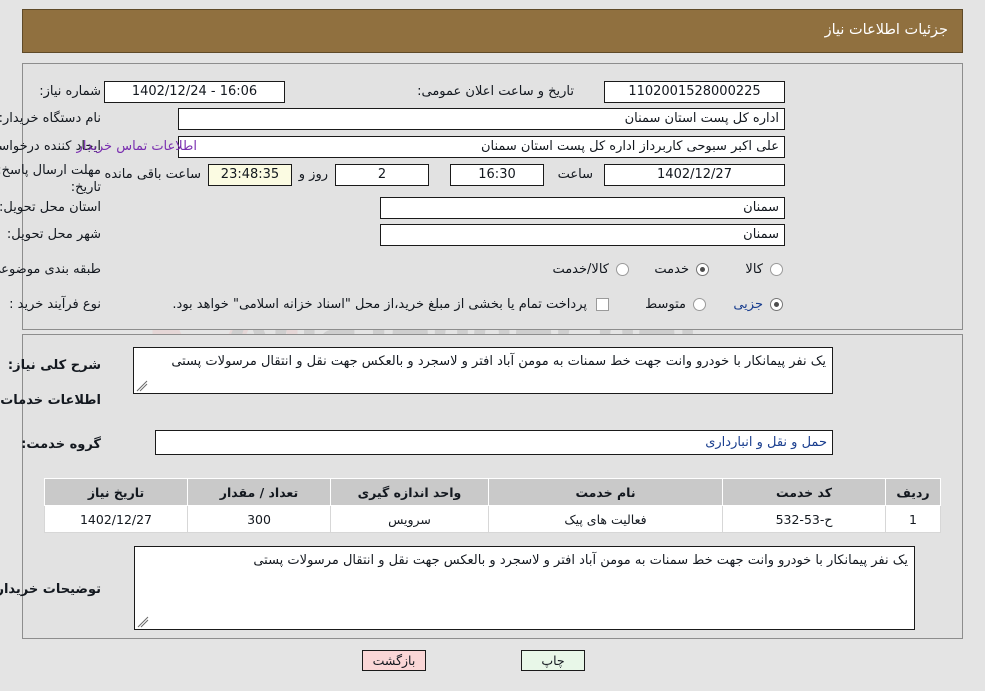 The width and height of the screenshot is (985, 691). I want to click on deadline-label-line1: مهلت ارسال پاسخ: تا, so click(50, 170).